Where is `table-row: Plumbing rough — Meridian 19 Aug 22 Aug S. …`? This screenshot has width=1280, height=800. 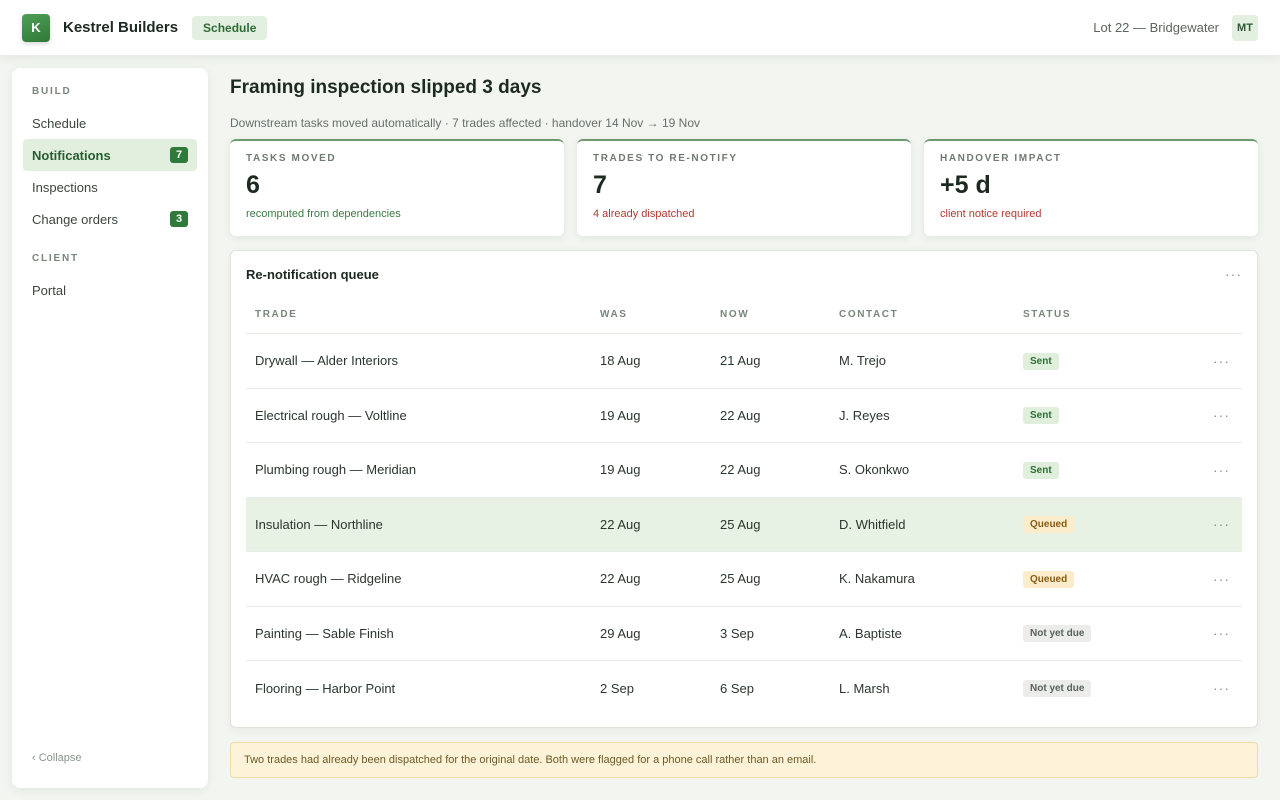
table-row: Plumbing rough — Meridian 19 Aug 22 Aug S. … is located at coordinates (744, 470).